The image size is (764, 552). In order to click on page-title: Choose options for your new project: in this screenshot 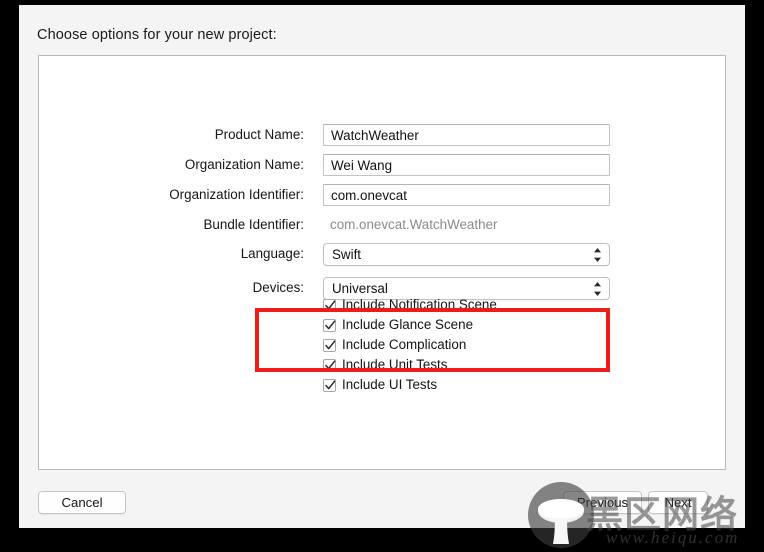, I will do `click(157, 35)`.